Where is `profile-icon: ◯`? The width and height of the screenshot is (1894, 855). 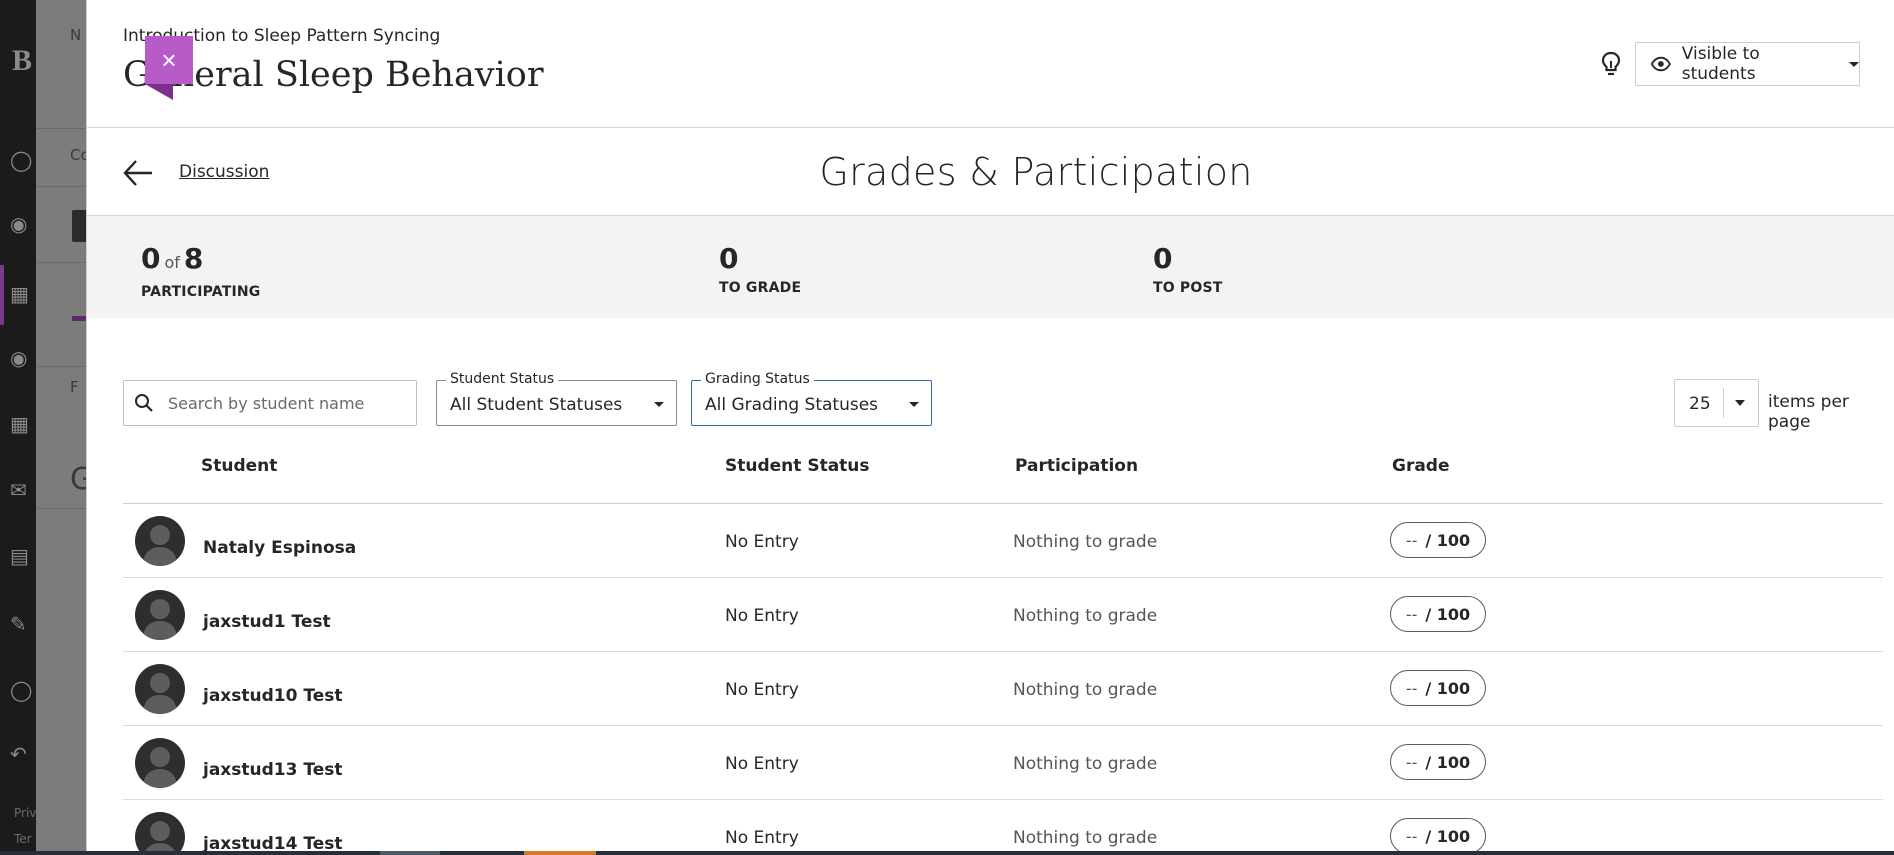 profile-icon: ◯ is located at coordinates (21, 160).